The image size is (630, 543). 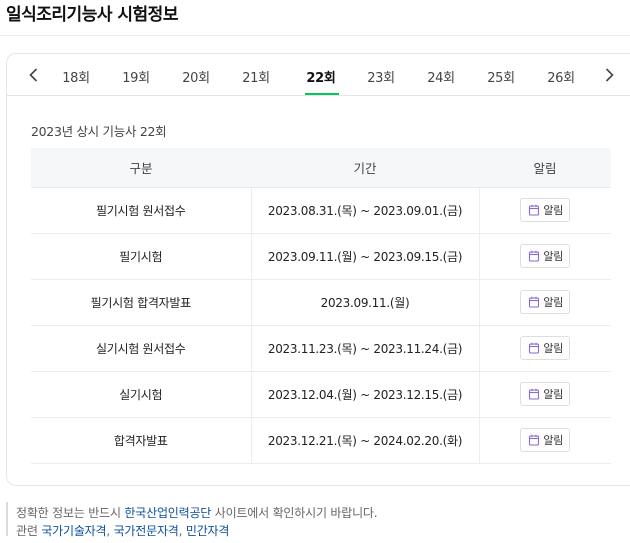 I want to click on prev-tab-button, so click(x=34, y=75).